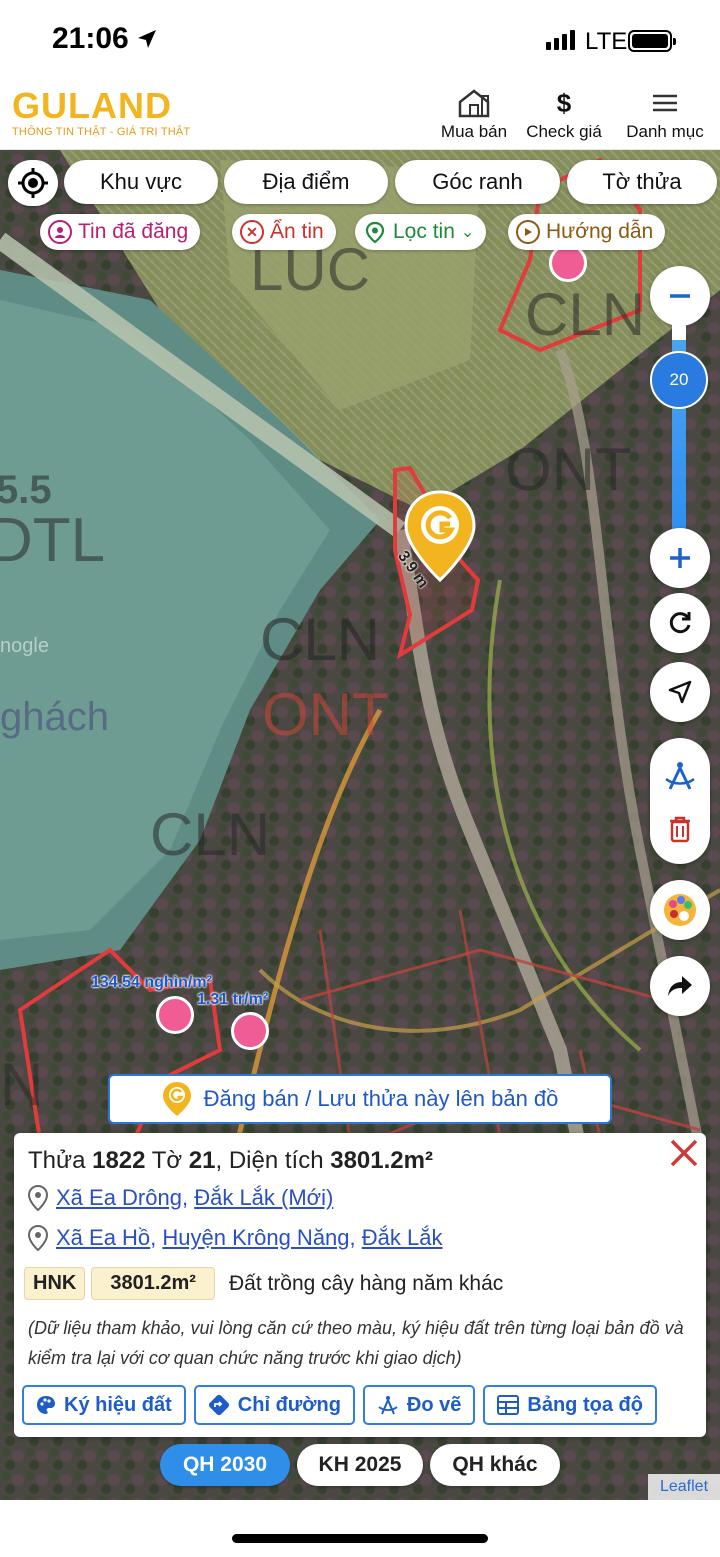 This screenshot has width=720, height=1557. Describe the element at coordinates (680, 801) in the screenshot. I see `draw-tools-group` at that location.